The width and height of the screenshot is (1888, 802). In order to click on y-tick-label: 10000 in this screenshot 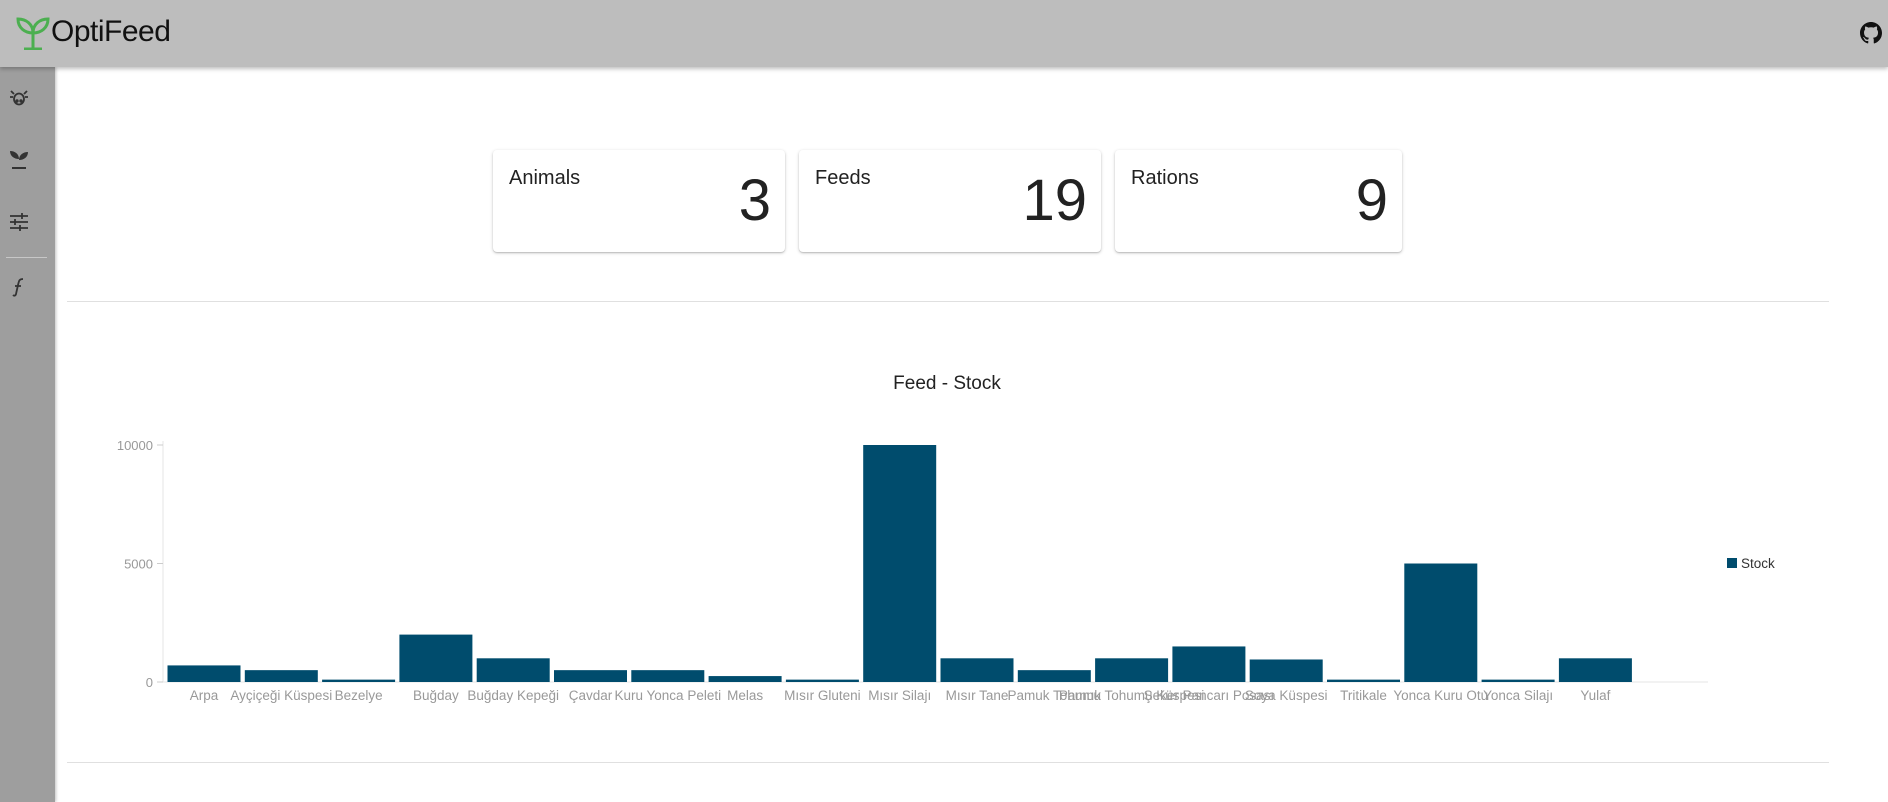, I will do `click(135, 445)`.